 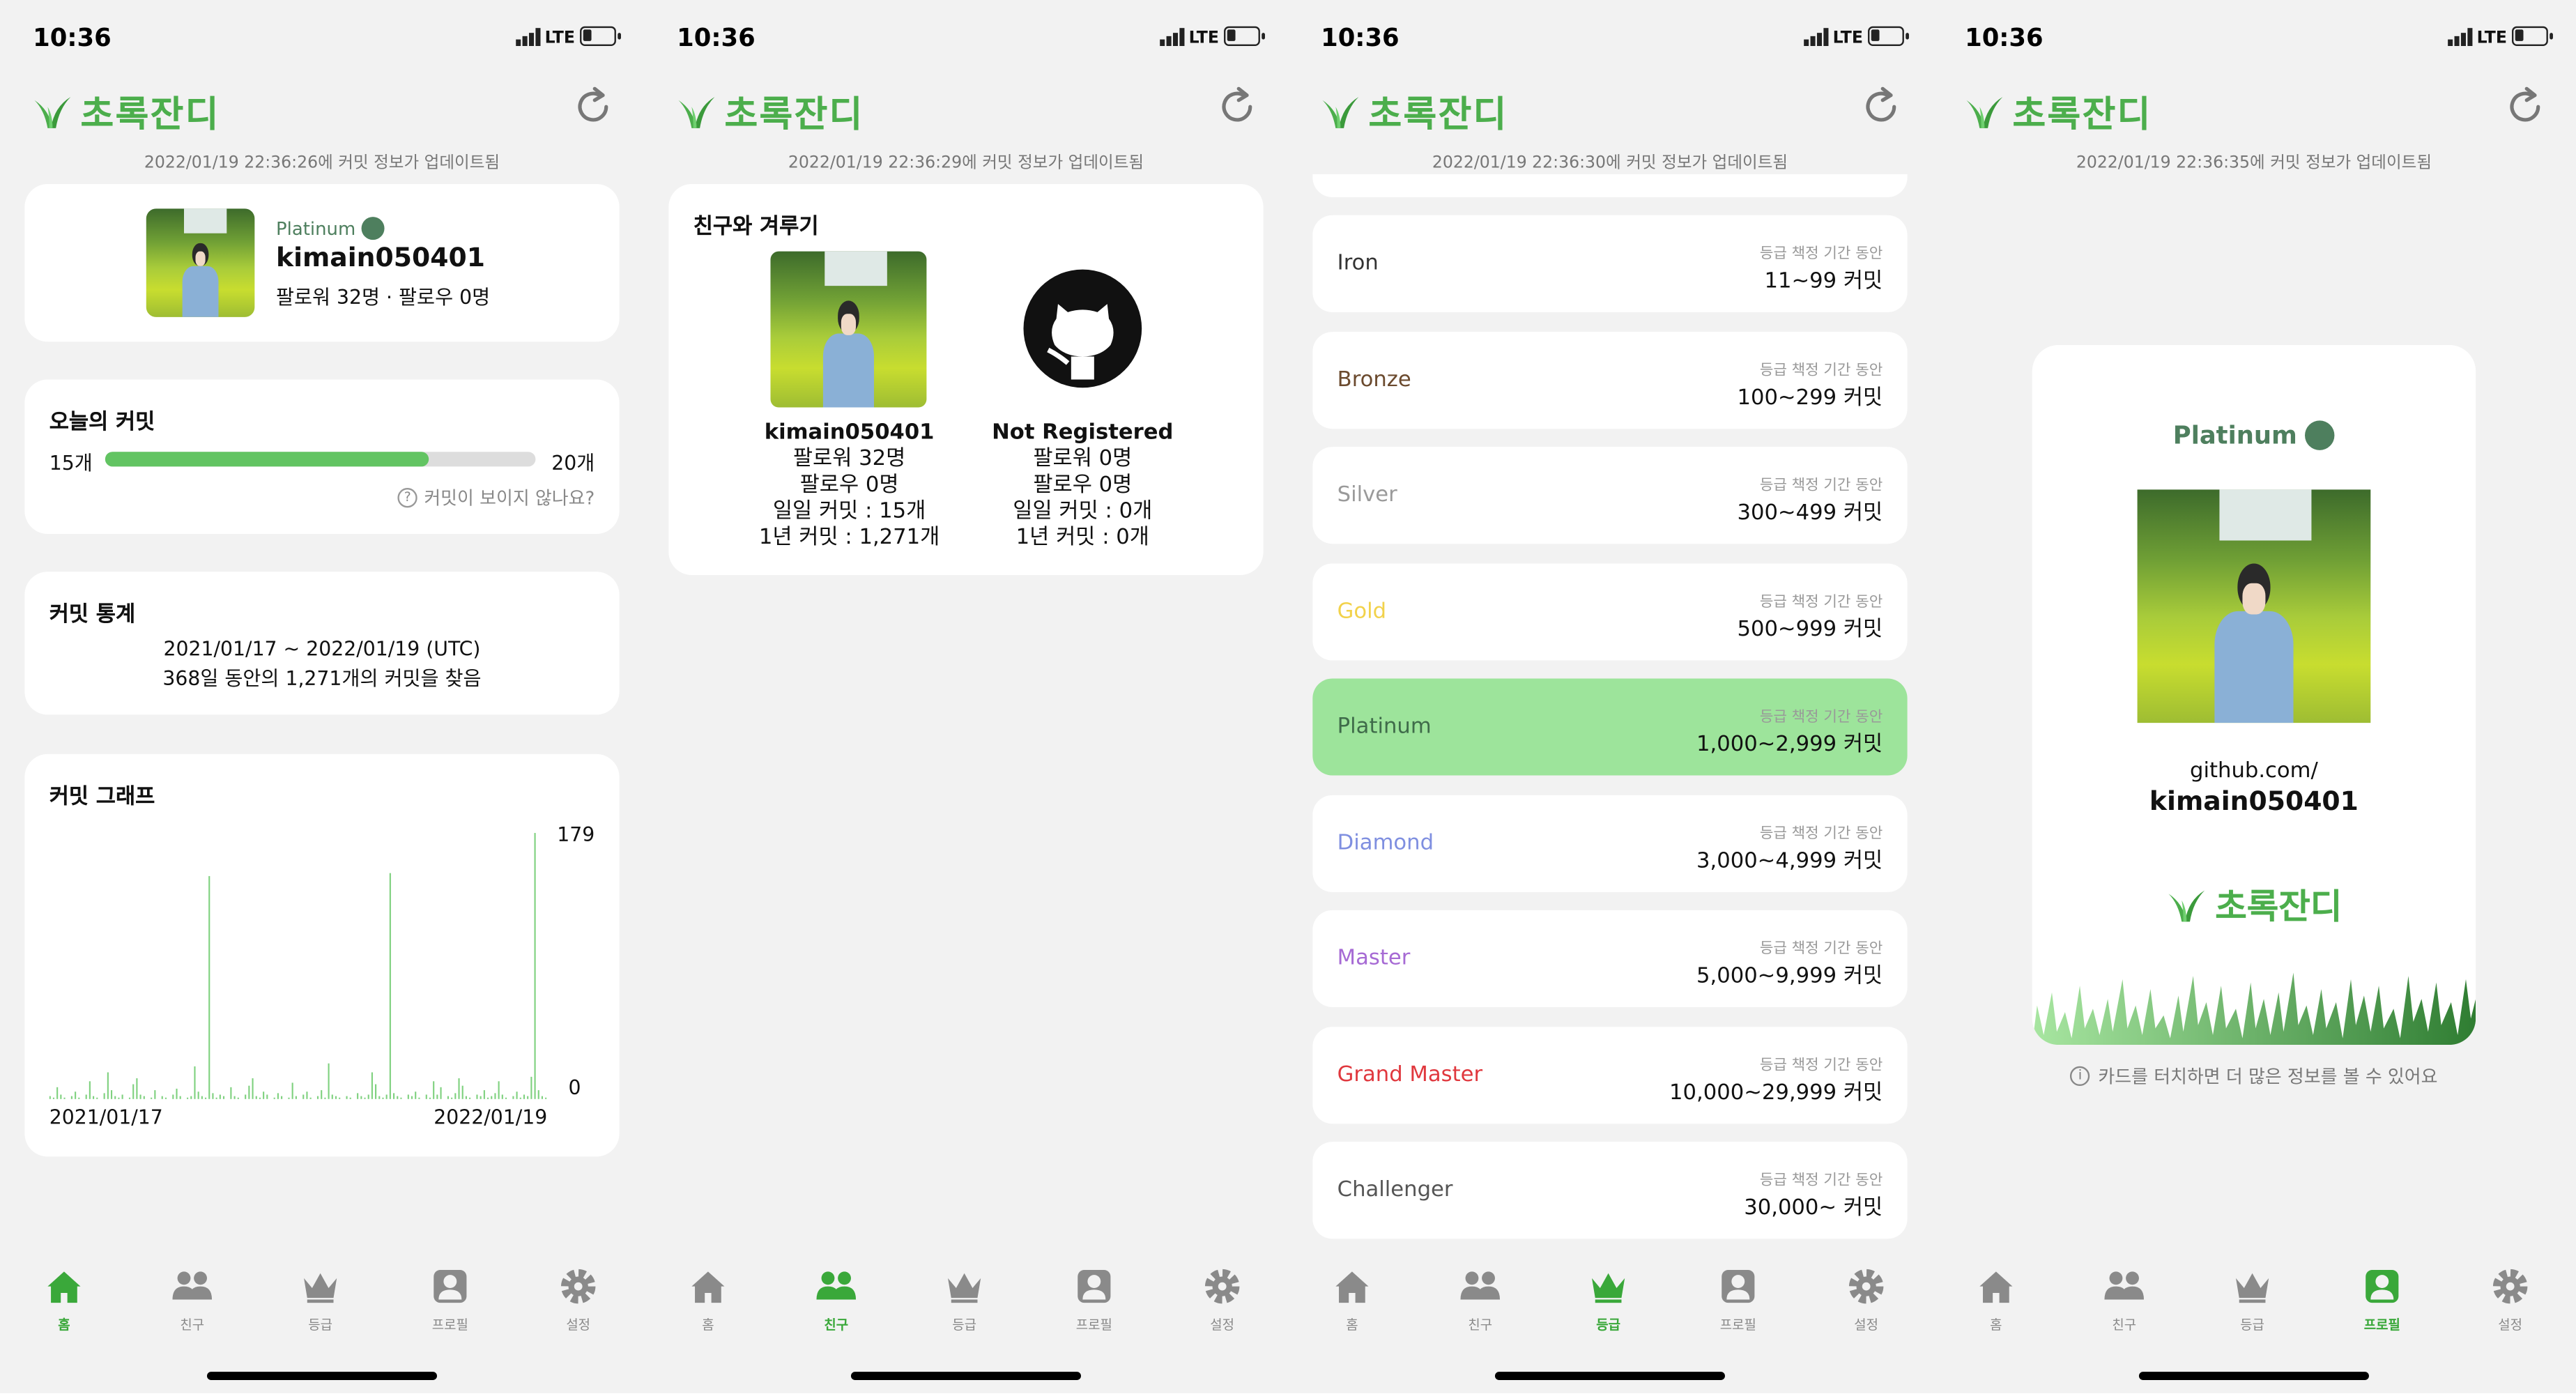 What do you see at coordinates (1610, 163) in the screenshot?
I see `updated-timestamp: 2022/01/19 22:36:30에 커밋 정보가 업데이트됨` at bounding box center [1610, 163].